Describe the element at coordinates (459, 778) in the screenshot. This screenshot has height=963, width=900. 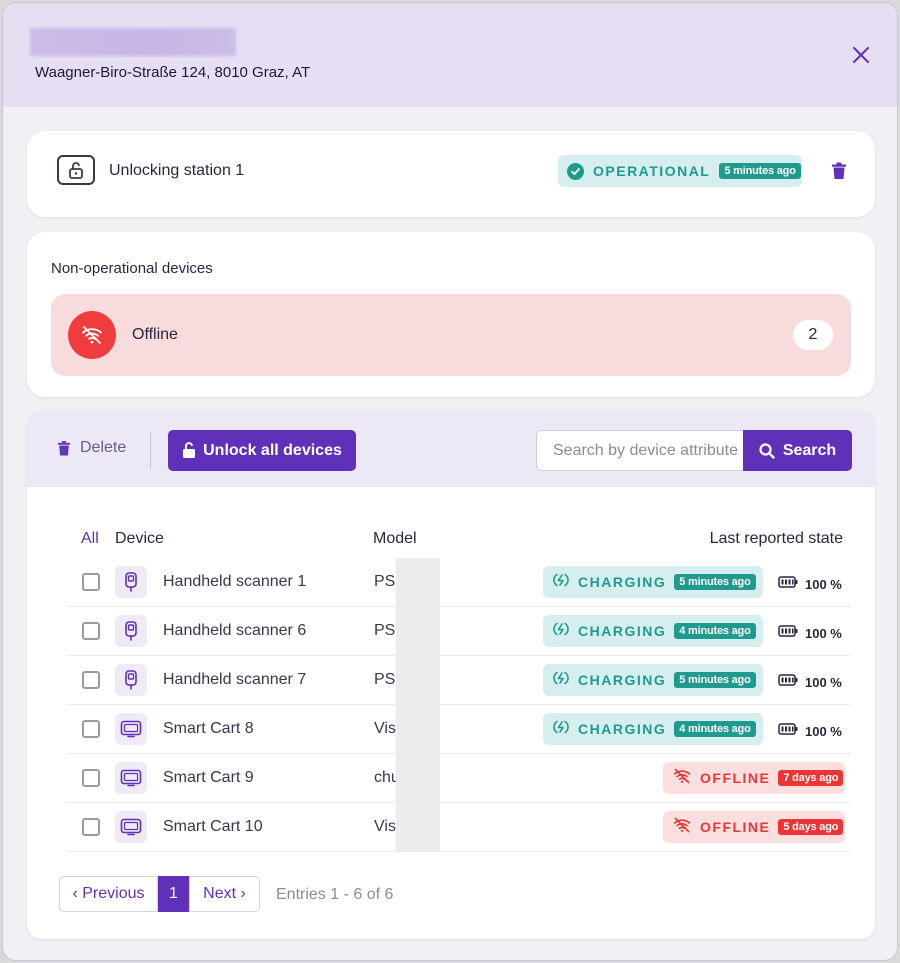
I see `table-row: Smart Cart 9 chu OFFLINE 7 days ago` at that location.